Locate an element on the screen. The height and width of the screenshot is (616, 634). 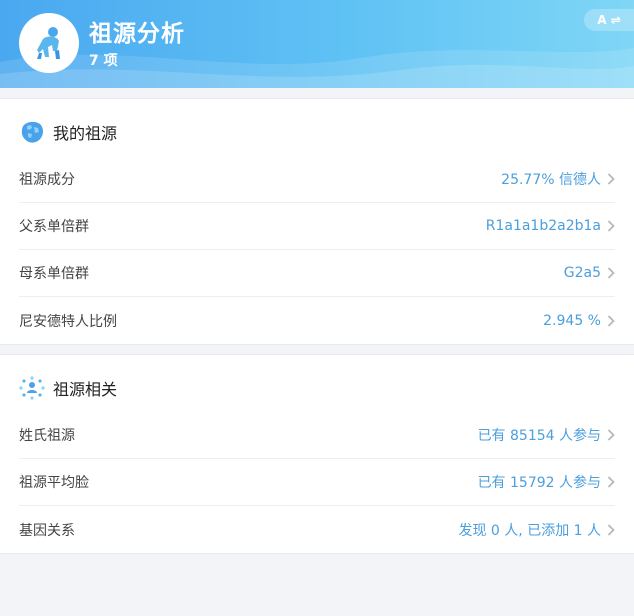
people-network-icon is located at coordinates (32, 388).